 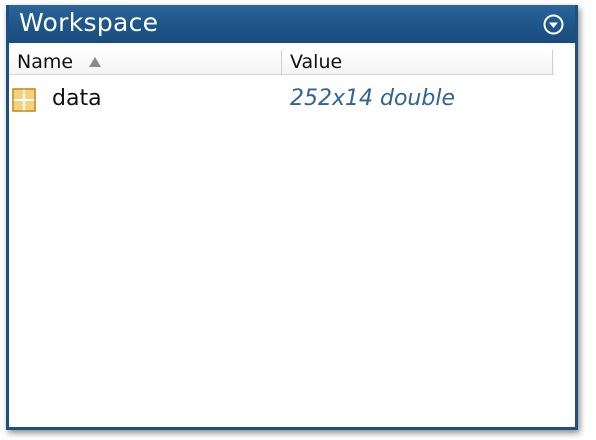 I want to click on circle-chevron-down-icon, so click(x=553, y=24).